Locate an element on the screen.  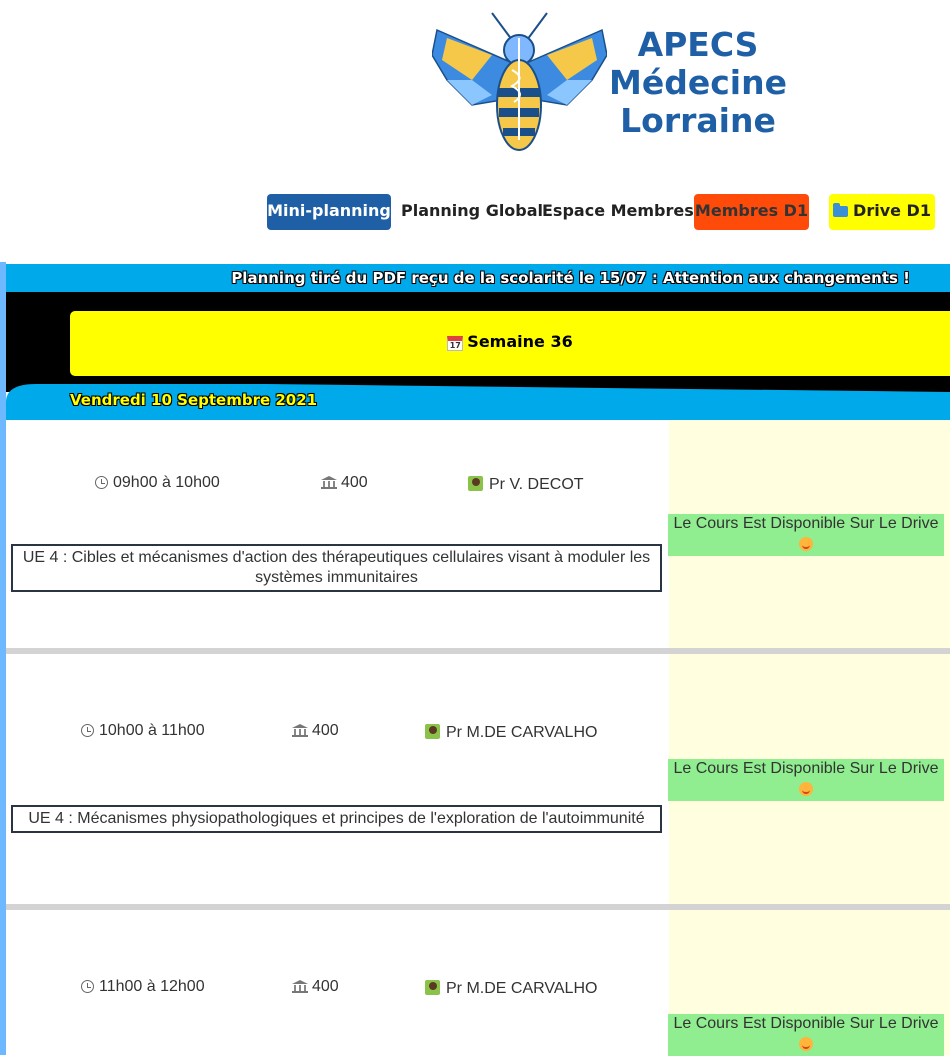
week-banner: 17 Semaine 36 is located at coordinates (510, 343).